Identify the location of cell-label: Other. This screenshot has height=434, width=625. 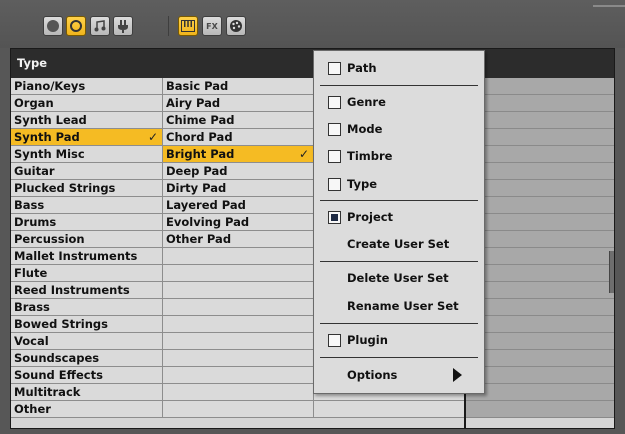
(32, 409).